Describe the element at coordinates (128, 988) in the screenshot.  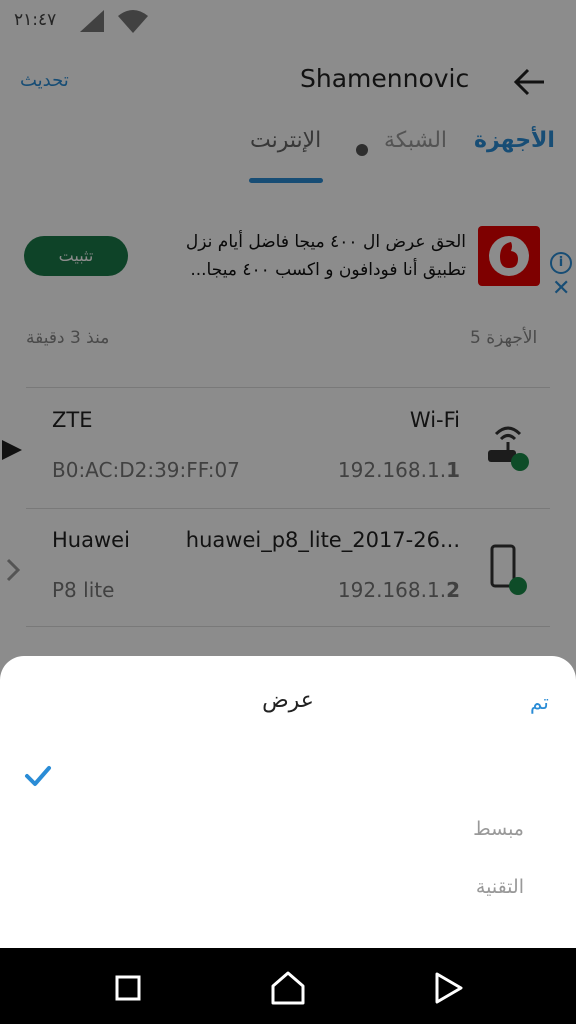
I see `recents-icon` at that location.